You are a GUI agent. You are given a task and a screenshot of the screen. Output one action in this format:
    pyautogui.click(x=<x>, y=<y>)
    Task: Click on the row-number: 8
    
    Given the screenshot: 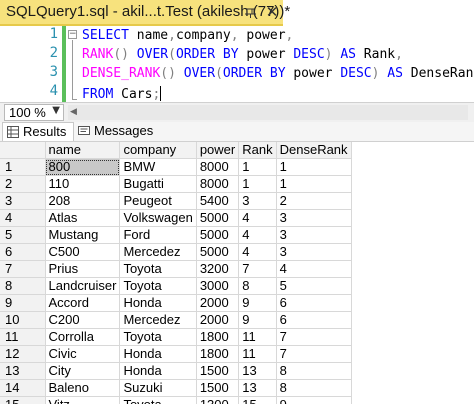 What is the action you would take?
    pyautogui.click(x=23, y=286)
    